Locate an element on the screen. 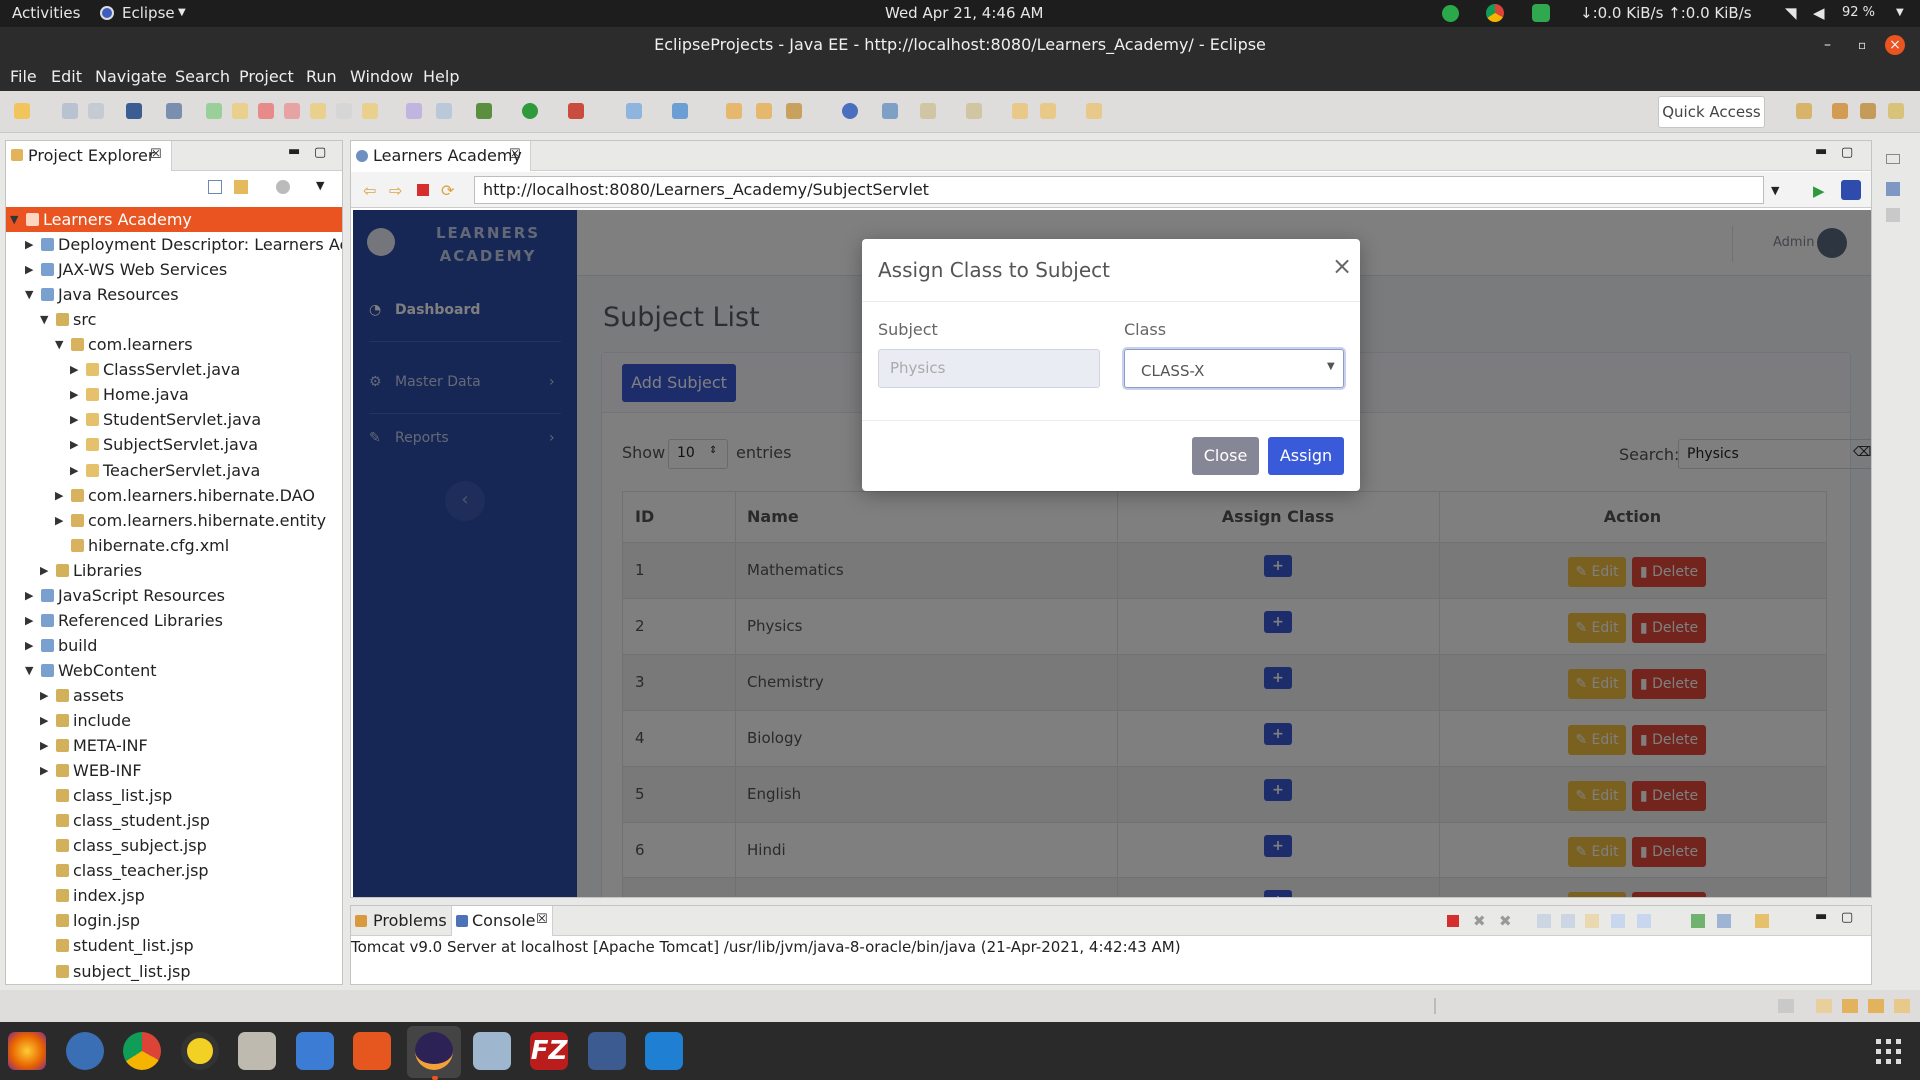  forward-icon: ⇨ is located at coordinates (395, 190).